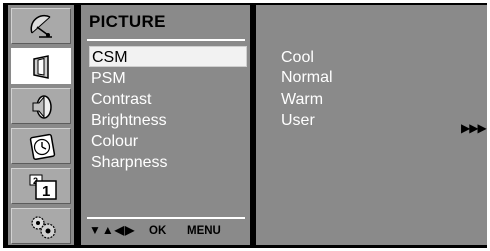 This screenshot has width=490, height=251. What do you see at coordinates (168, 120) in the screenshot?
I see `menu-item-brightness: Brightness` at bounding box center [168, 120].